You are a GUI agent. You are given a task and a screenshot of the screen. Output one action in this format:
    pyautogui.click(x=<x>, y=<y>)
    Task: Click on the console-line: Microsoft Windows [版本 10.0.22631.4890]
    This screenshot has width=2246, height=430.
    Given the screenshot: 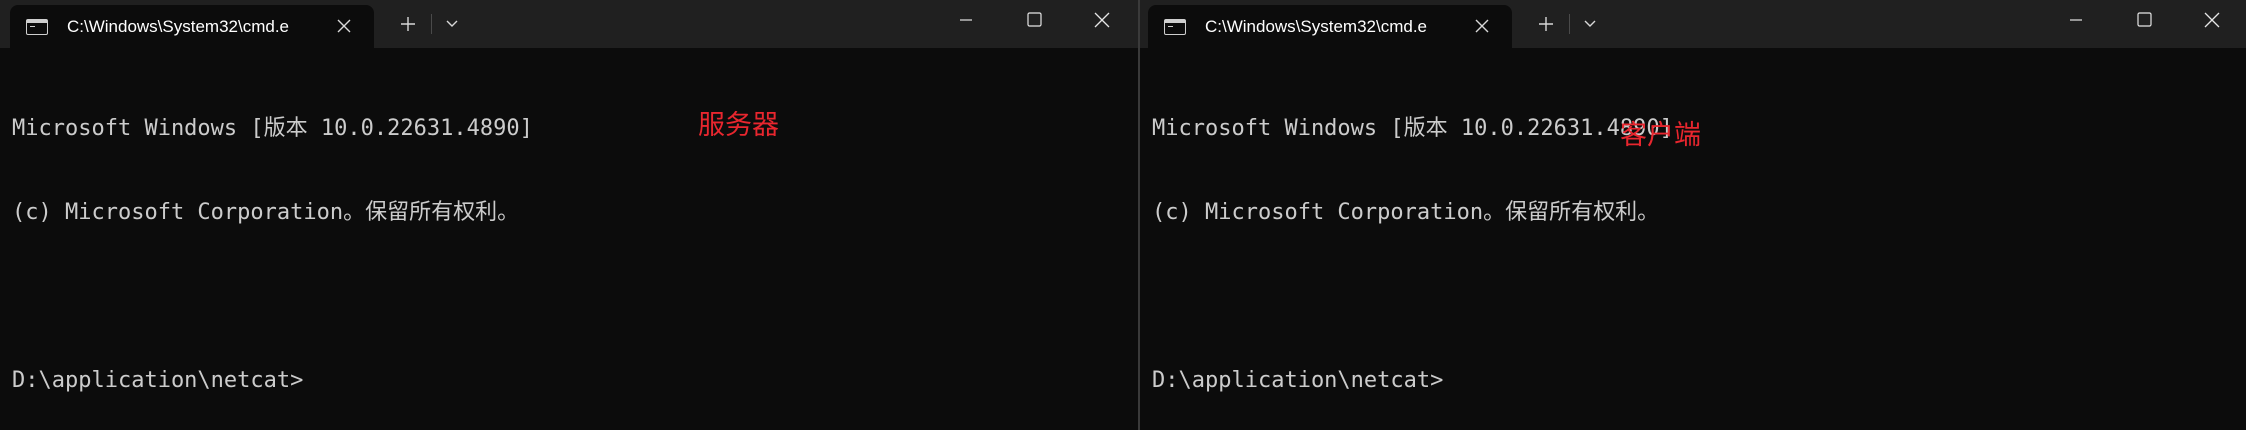 What is the action you would take?
    pyautogui.click(x=272, y=128)
    